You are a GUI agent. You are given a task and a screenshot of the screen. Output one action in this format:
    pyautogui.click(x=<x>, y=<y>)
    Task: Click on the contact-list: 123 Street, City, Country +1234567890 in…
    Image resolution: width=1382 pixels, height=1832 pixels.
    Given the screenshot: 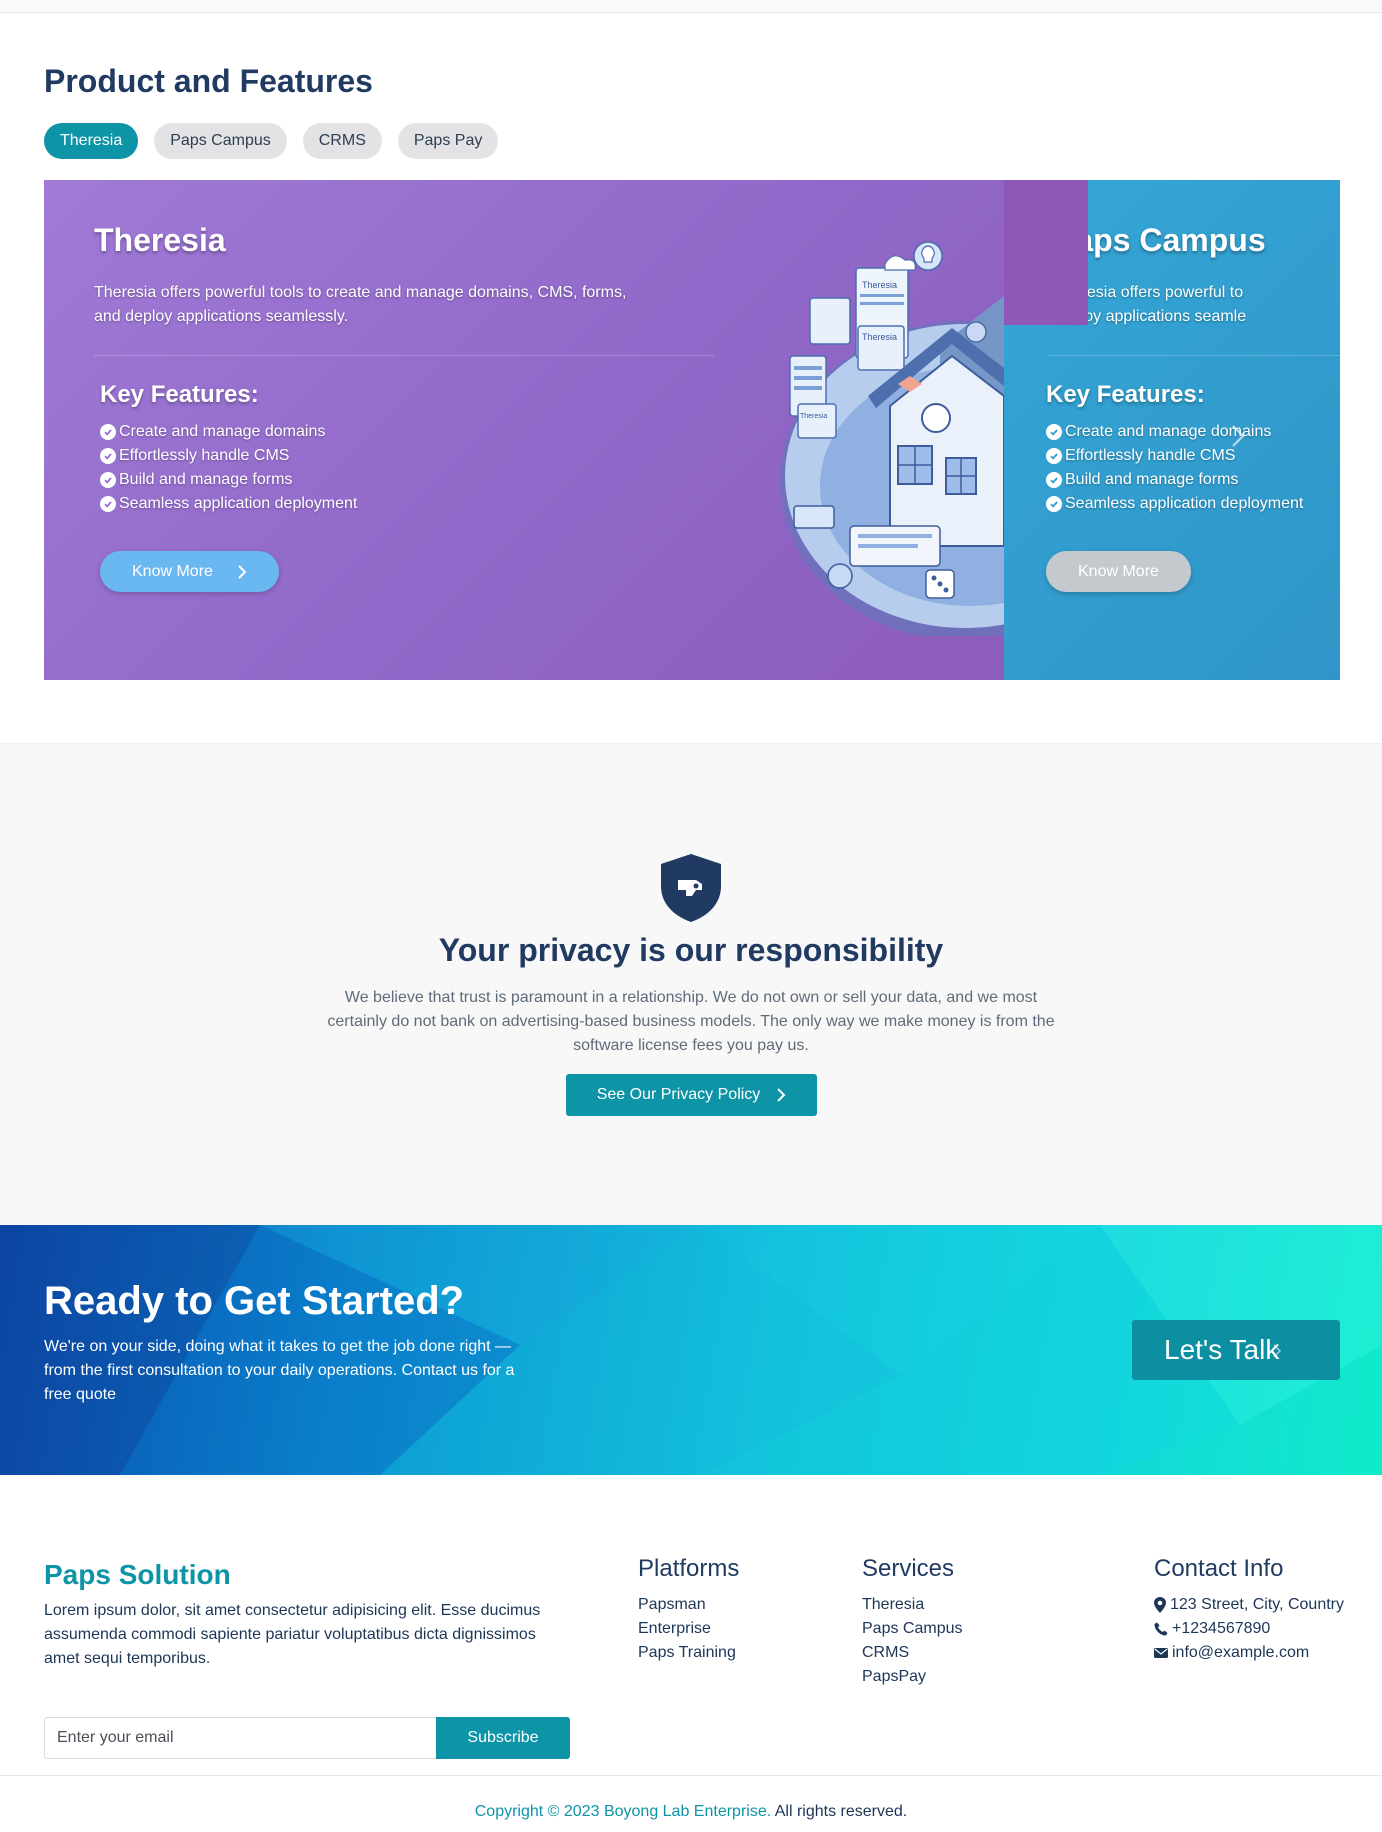 What is the action you would take?
    pyautogui.click(x=1249, y=1629)
    